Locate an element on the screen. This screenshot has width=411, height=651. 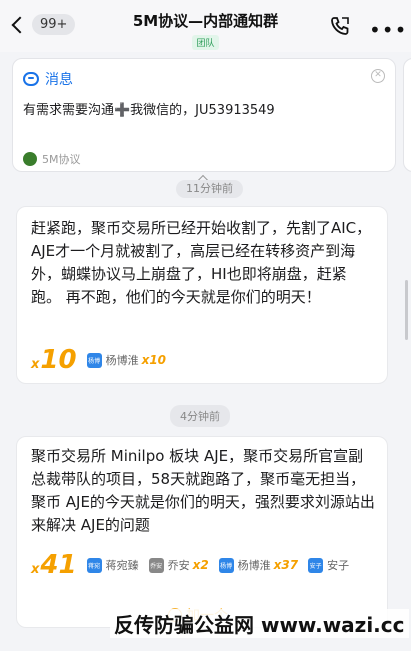
plus-one-count: x 10 is located at coordinates (54, 360).